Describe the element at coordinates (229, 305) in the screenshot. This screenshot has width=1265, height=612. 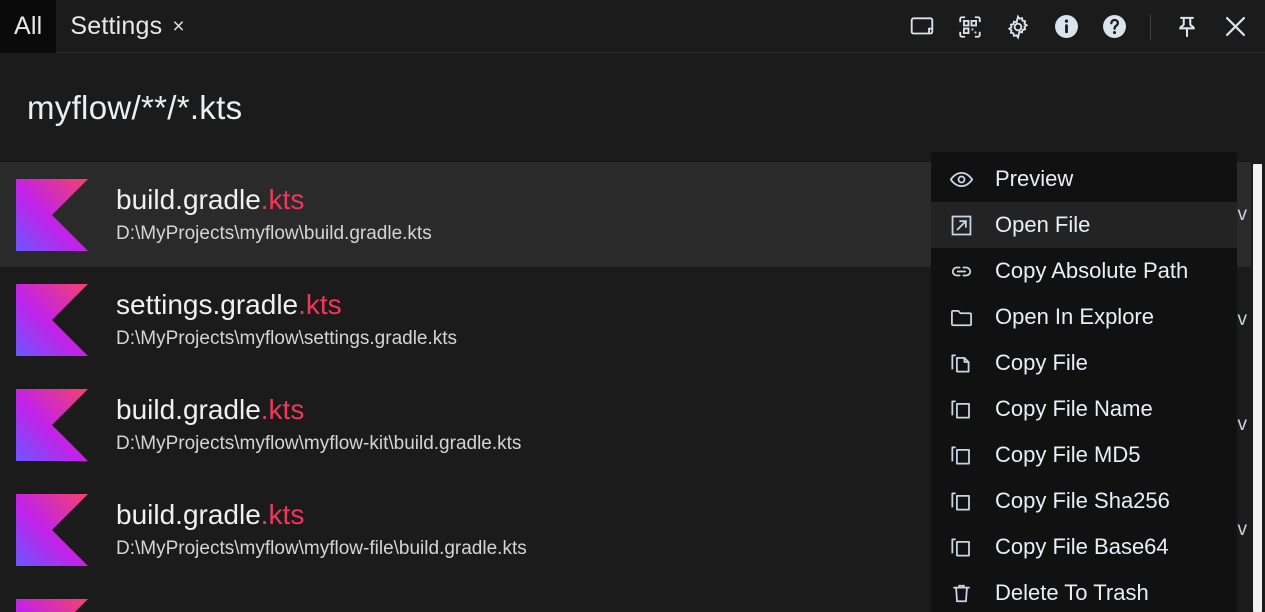
I see `result-file-name: settings.gradle.kts` at that location.